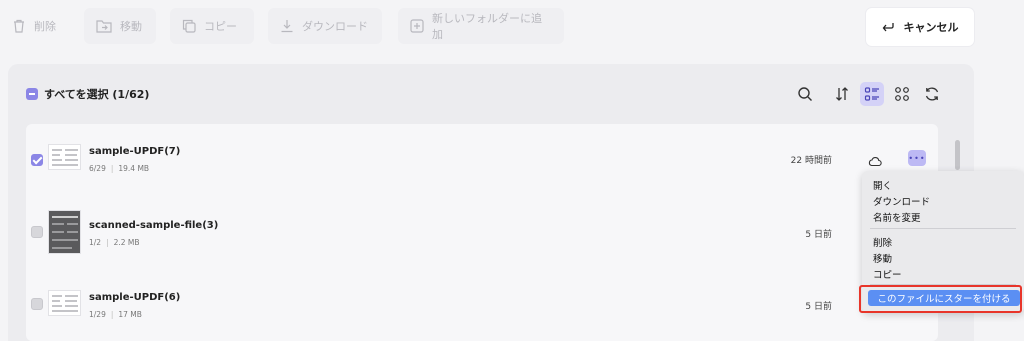 The width and height of the screenshot is (1024, 341). I want to click on move-button: 移動, so click(120, 26).